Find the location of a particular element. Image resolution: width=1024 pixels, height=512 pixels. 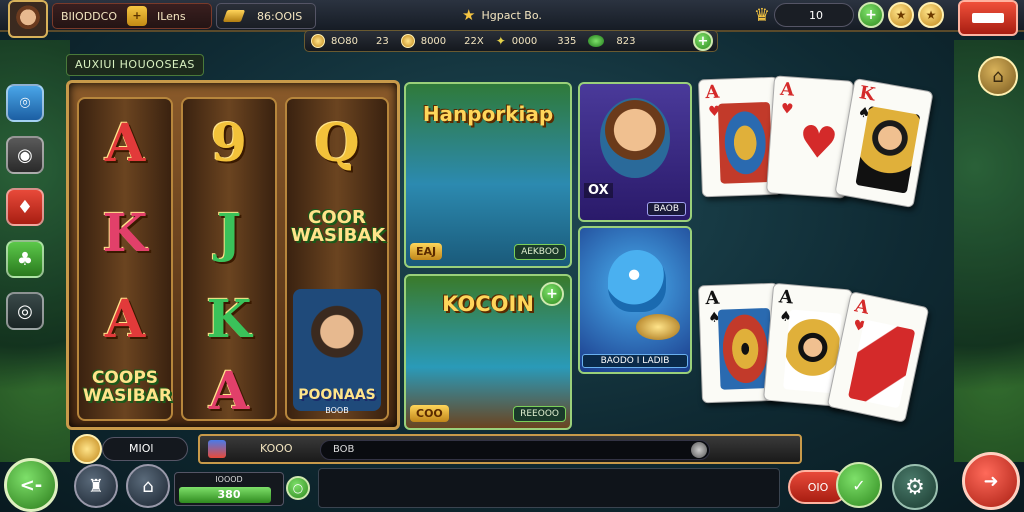

card-rank: K is located at coordinates (867, 94).